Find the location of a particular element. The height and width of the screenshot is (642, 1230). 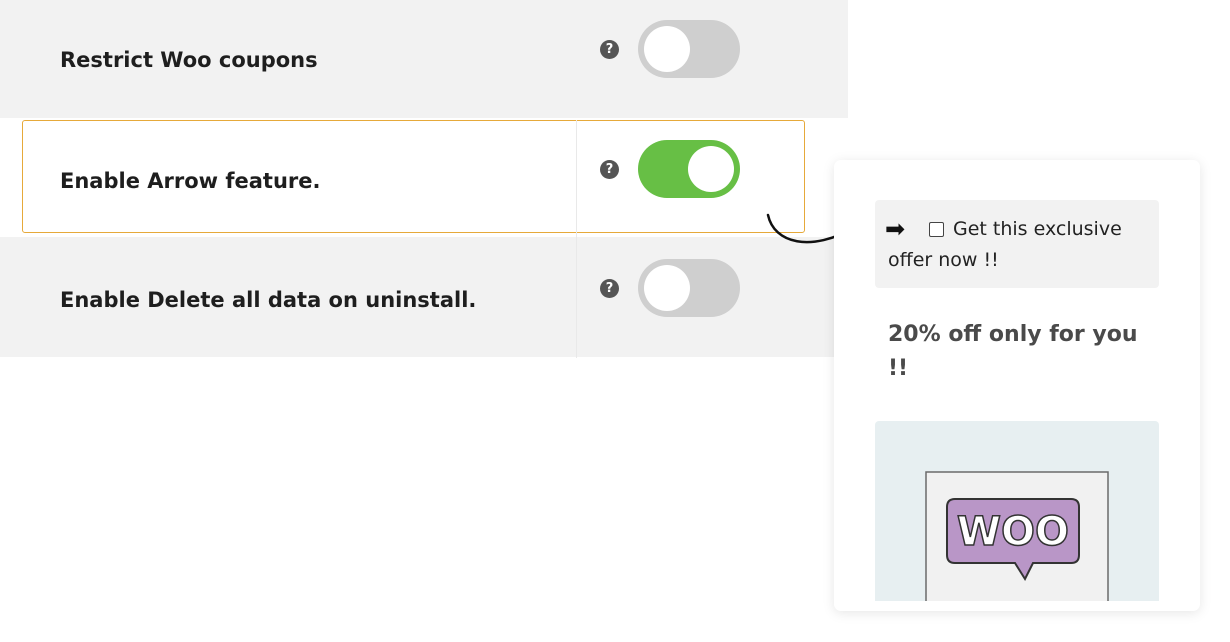

toggle-restrict-woo-coupons is located at coordinates (689, 49).